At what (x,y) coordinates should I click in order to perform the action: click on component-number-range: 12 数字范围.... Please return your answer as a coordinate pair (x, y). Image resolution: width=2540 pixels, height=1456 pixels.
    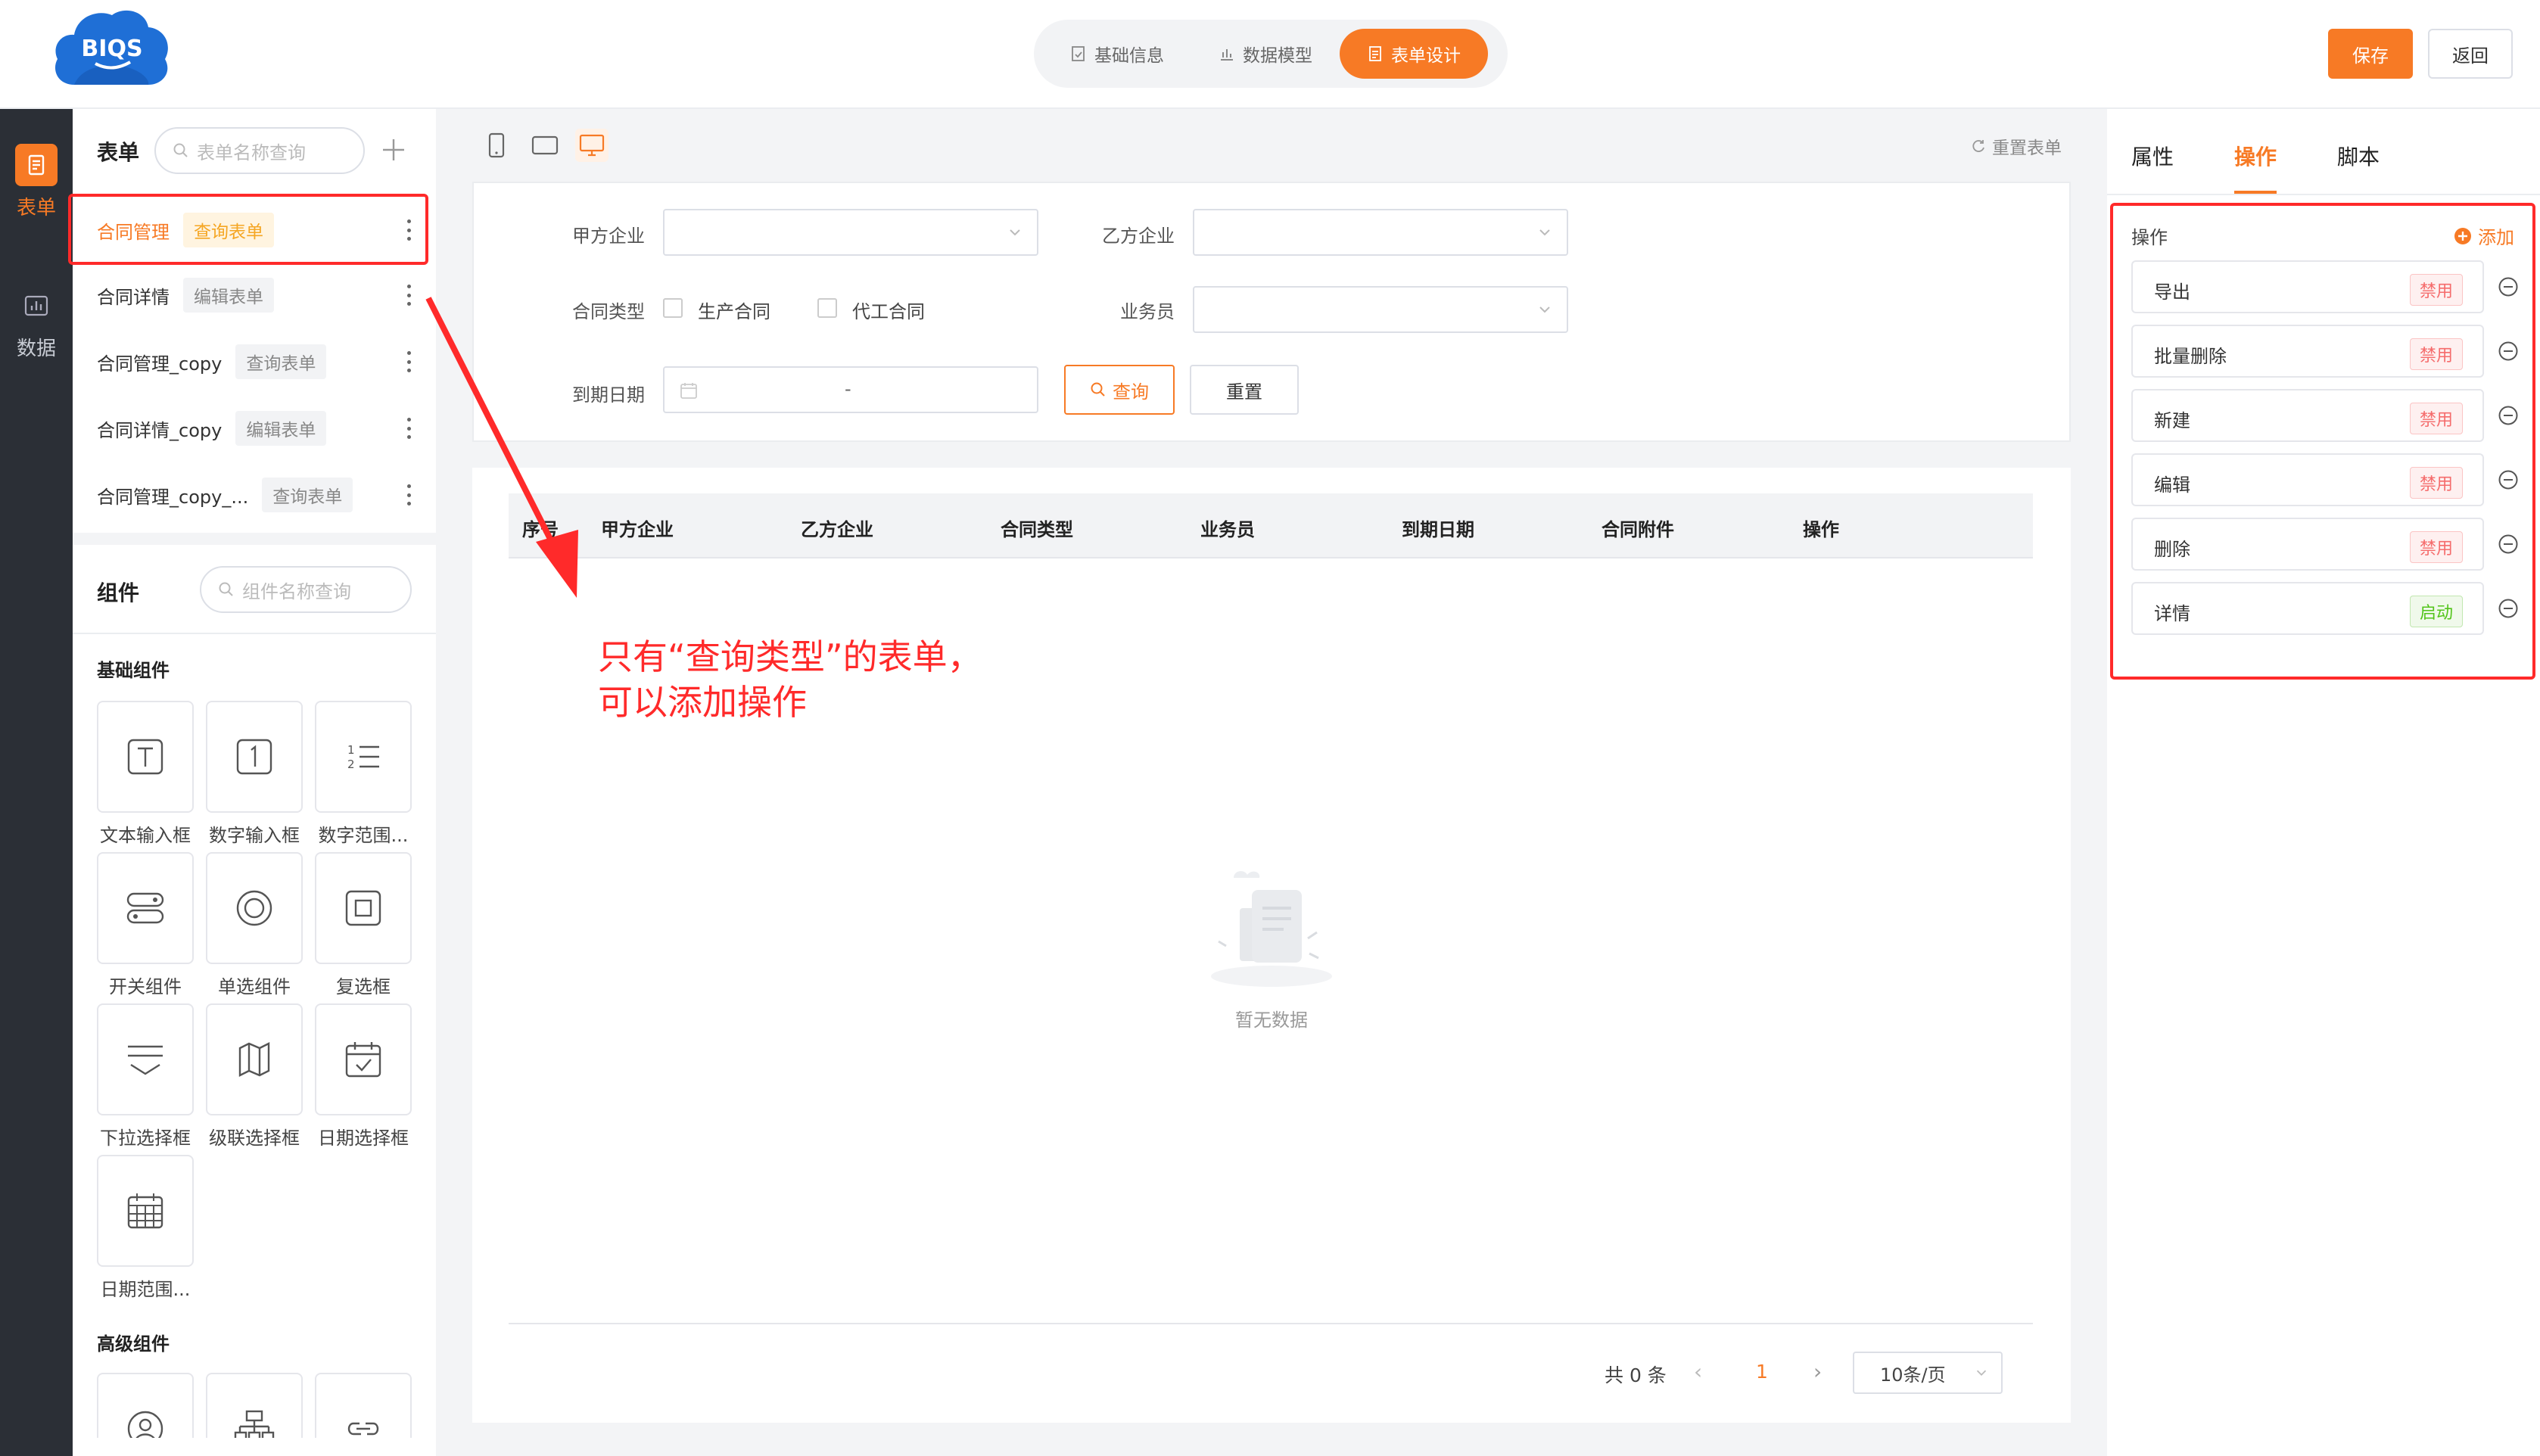
    Looking at the image, I should click on (363, 774).